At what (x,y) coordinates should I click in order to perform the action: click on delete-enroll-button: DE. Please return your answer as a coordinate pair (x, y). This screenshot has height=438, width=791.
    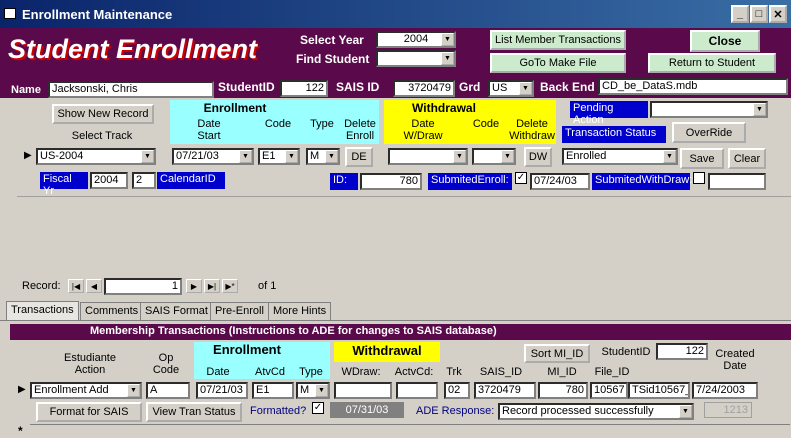
    Looking at the image, I should click on (359, 157).